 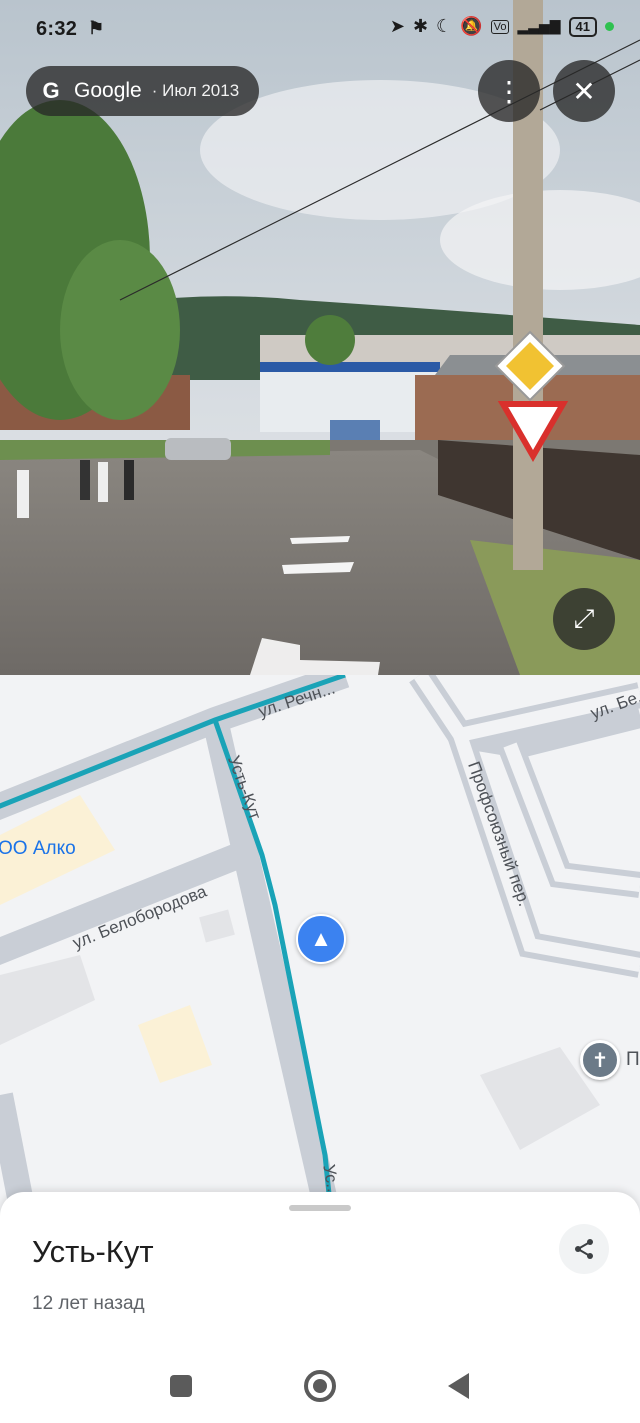 I want to click on bluetooth-icon: ✱, so click(x=420, y=26).